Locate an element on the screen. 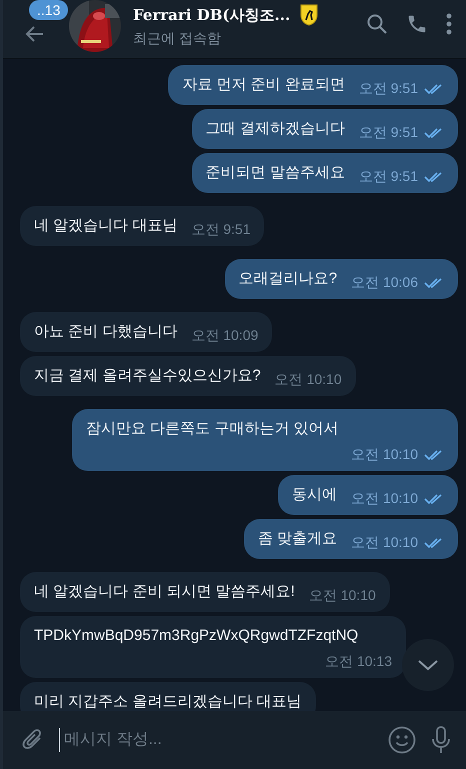 The width and height of the screenshot is (466, 769). message-text: 준비되면 말씀주세요 is located at coordinates (275, 173).